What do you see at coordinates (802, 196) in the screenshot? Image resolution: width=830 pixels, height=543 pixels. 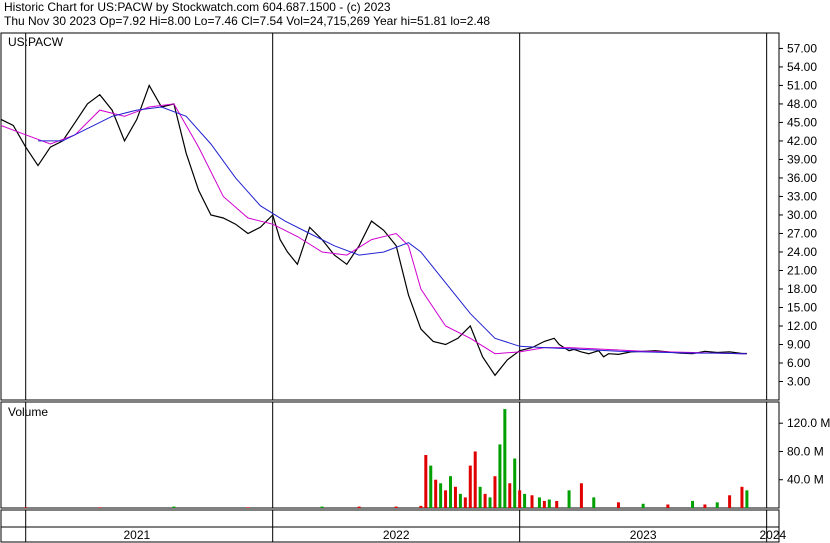 I see `price-tick-label: 33.00` at bounding box center [802, 196].